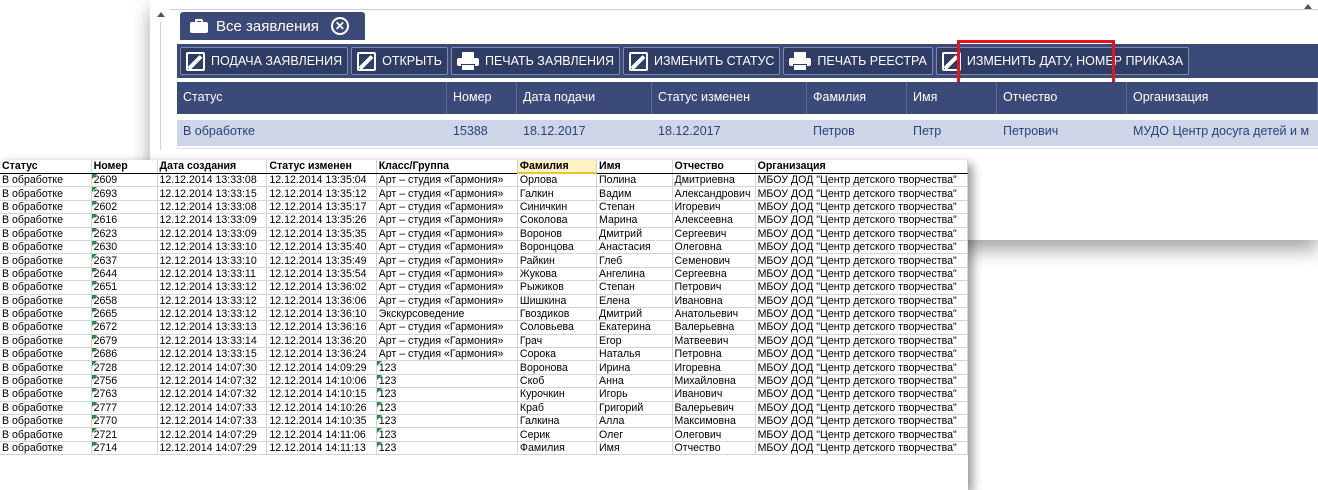 This screenshot has height=490, width=1318. I want to click on table-cell: Алексеевна, so click(714, 220).